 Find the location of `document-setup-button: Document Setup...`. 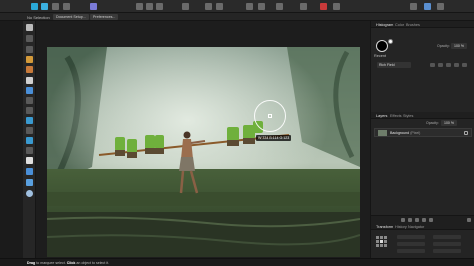

document-setup-button: Document Setup... is located at coordinates (71, 17).